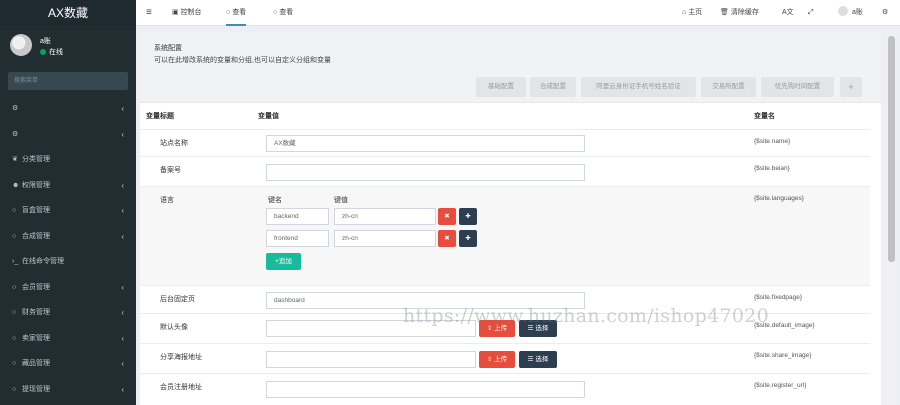  Describe the element at coordinates (518, 13) in the screenshot. I see `top-navbar: ≡ ▣ 控制台 ○ 查看 ○ 查看 ⌂ 主页 🗑 清除缓存 A文 ⤢ a账 ⚙` at that location.